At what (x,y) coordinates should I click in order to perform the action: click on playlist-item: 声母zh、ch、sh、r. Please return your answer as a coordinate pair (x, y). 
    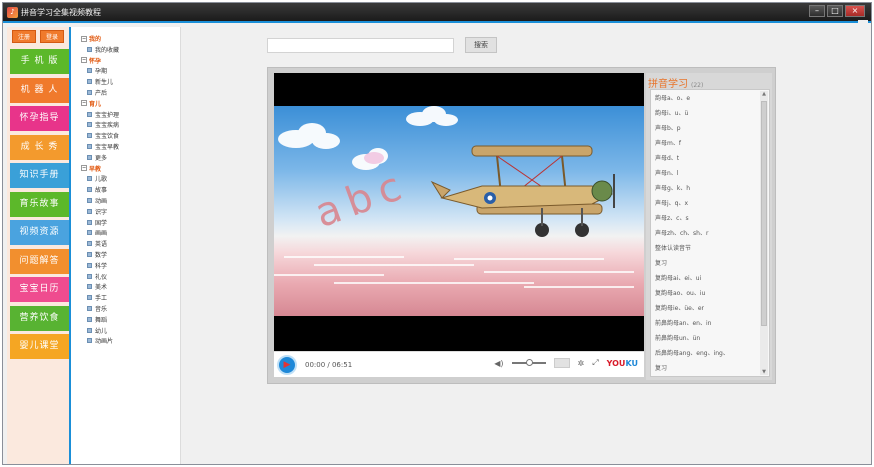
    Looking at the image, I should click on (681, 234).